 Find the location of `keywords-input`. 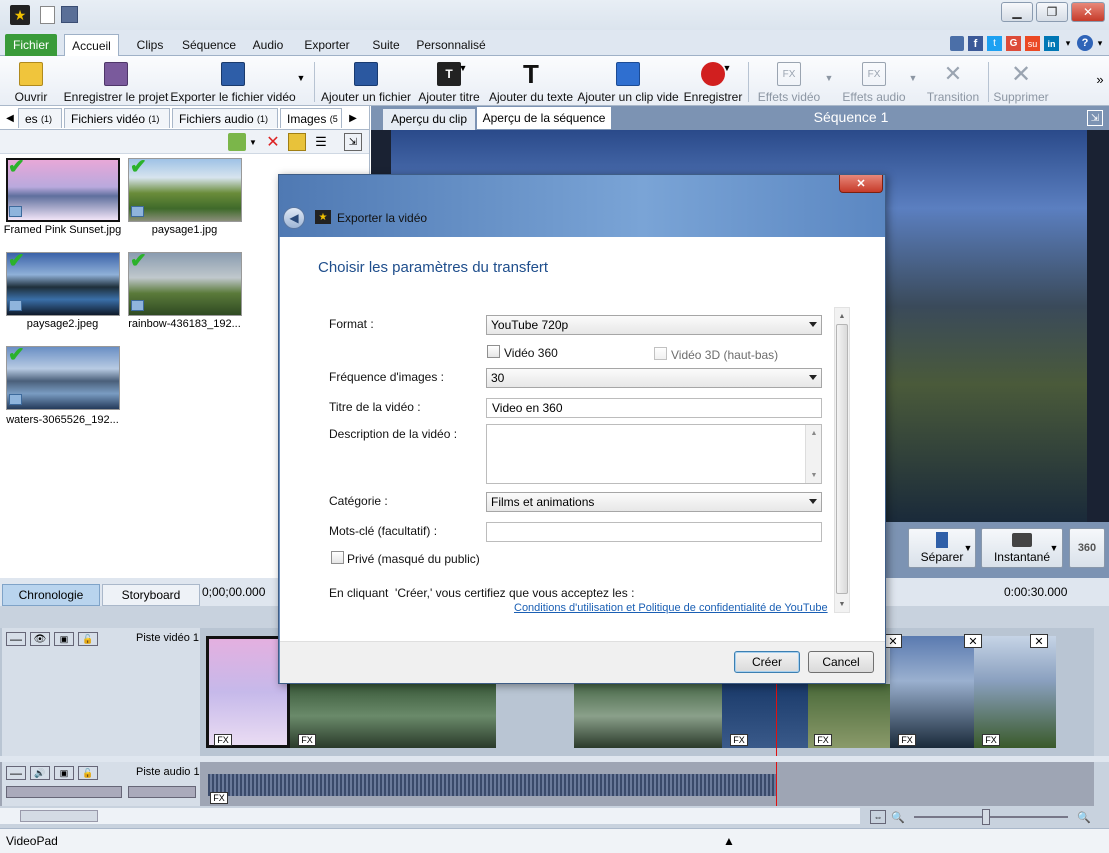

keywords-input is located at coordinates (654, 532).